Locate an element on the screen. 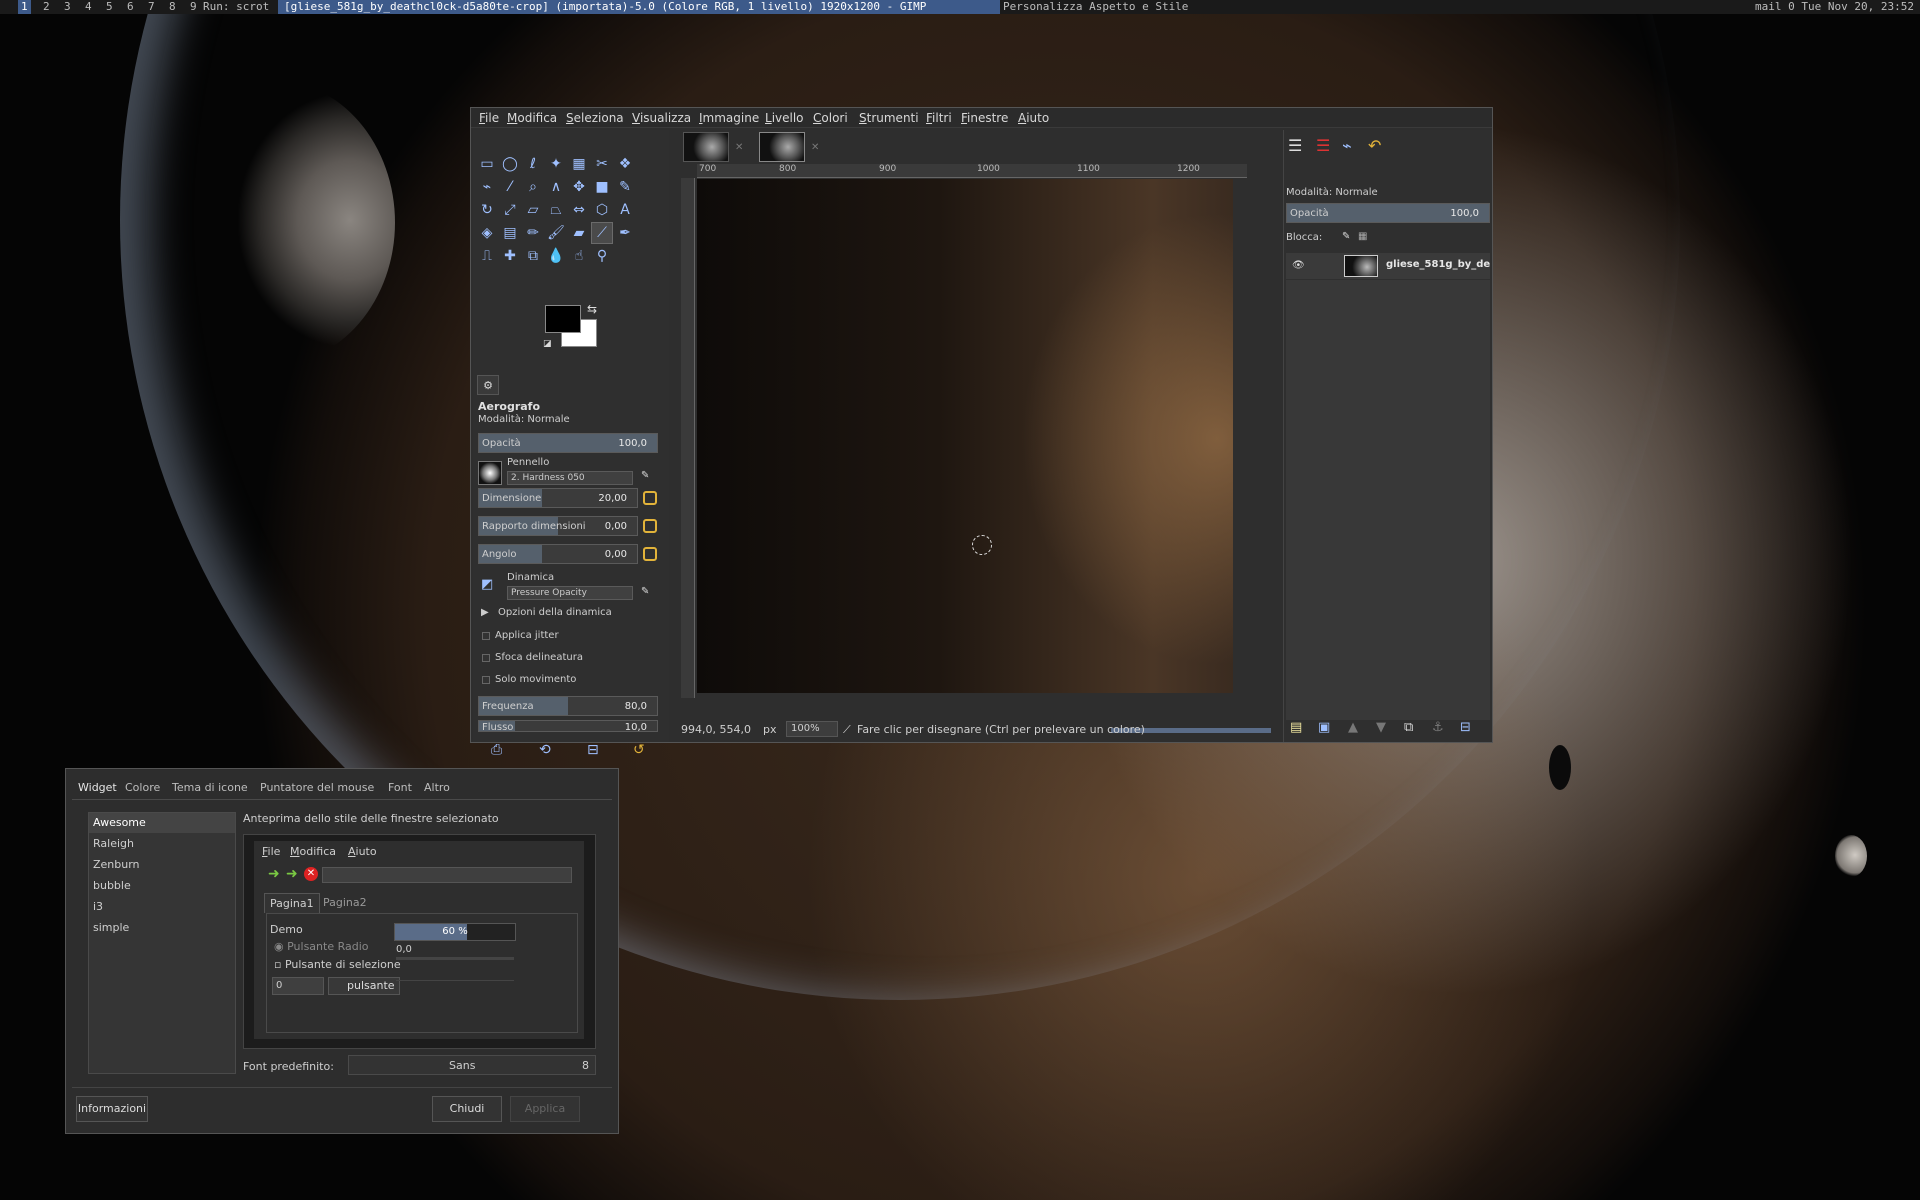  tab-color: Colore is located at coordinates (142, 787).